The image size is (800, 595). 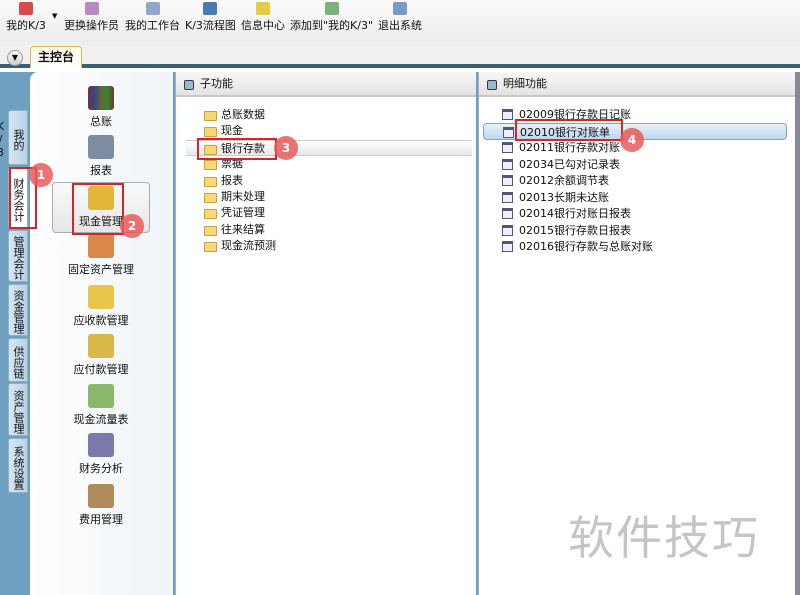 What do you see at coordinates (26, 17) in the screenshot?
I see `my-k3-button: 我的K/3` at bounding box center [26, 17].